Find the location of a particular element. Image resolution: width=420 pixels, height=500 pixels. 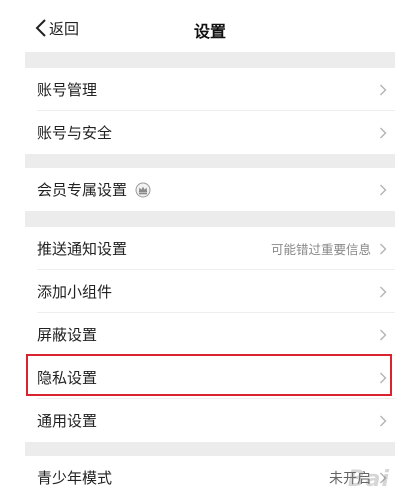

row-block-settings: 屏蔽设置 is located at coordinates (210, 334).